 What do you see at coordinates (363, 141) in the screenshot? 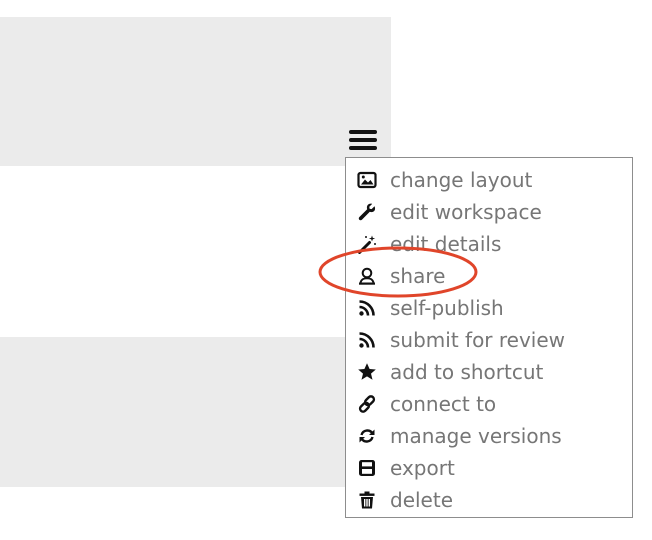
I see `hamburger-menu-icon` at bounding box center [363, 141].